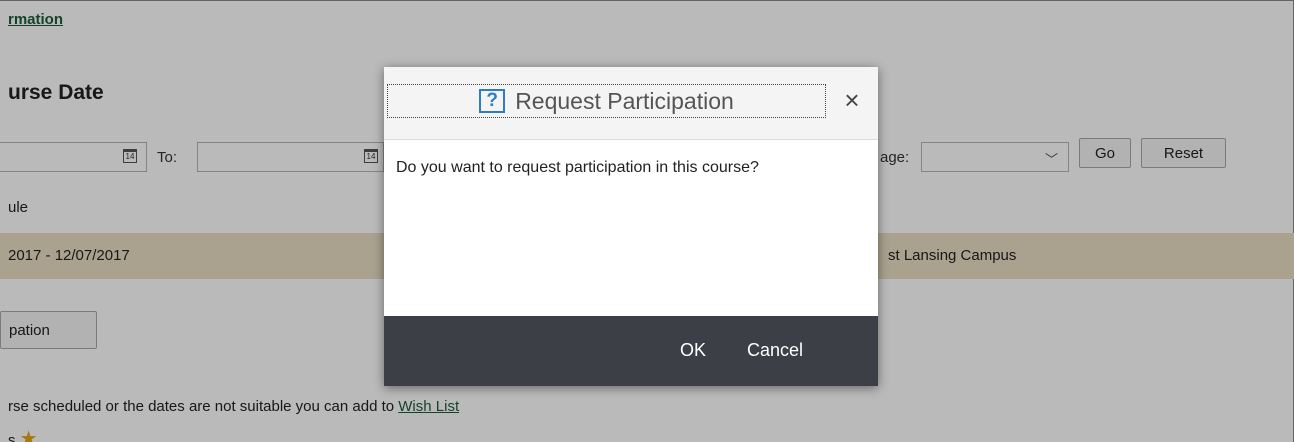 This screenshot has height=442, width=1294. Describe the element at coordinates (624, 101) in the screenshot. I see `dialog-title: Request Participation` at that location.